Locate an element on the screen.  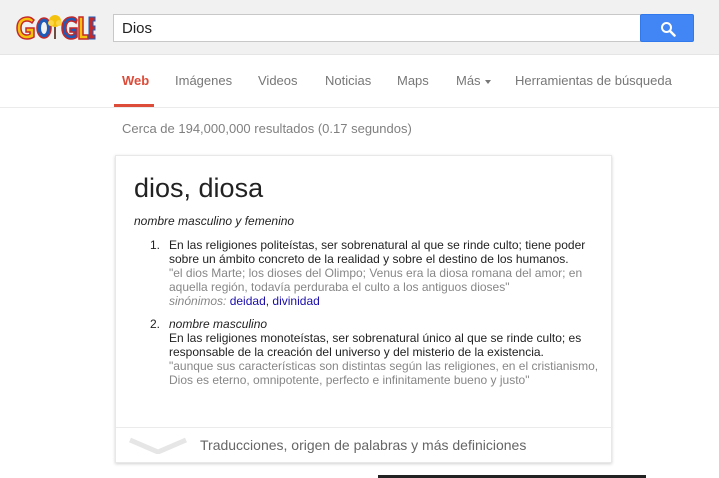
part-of-speech: nombre masculino y femenino is located at coordinates (214, 221).